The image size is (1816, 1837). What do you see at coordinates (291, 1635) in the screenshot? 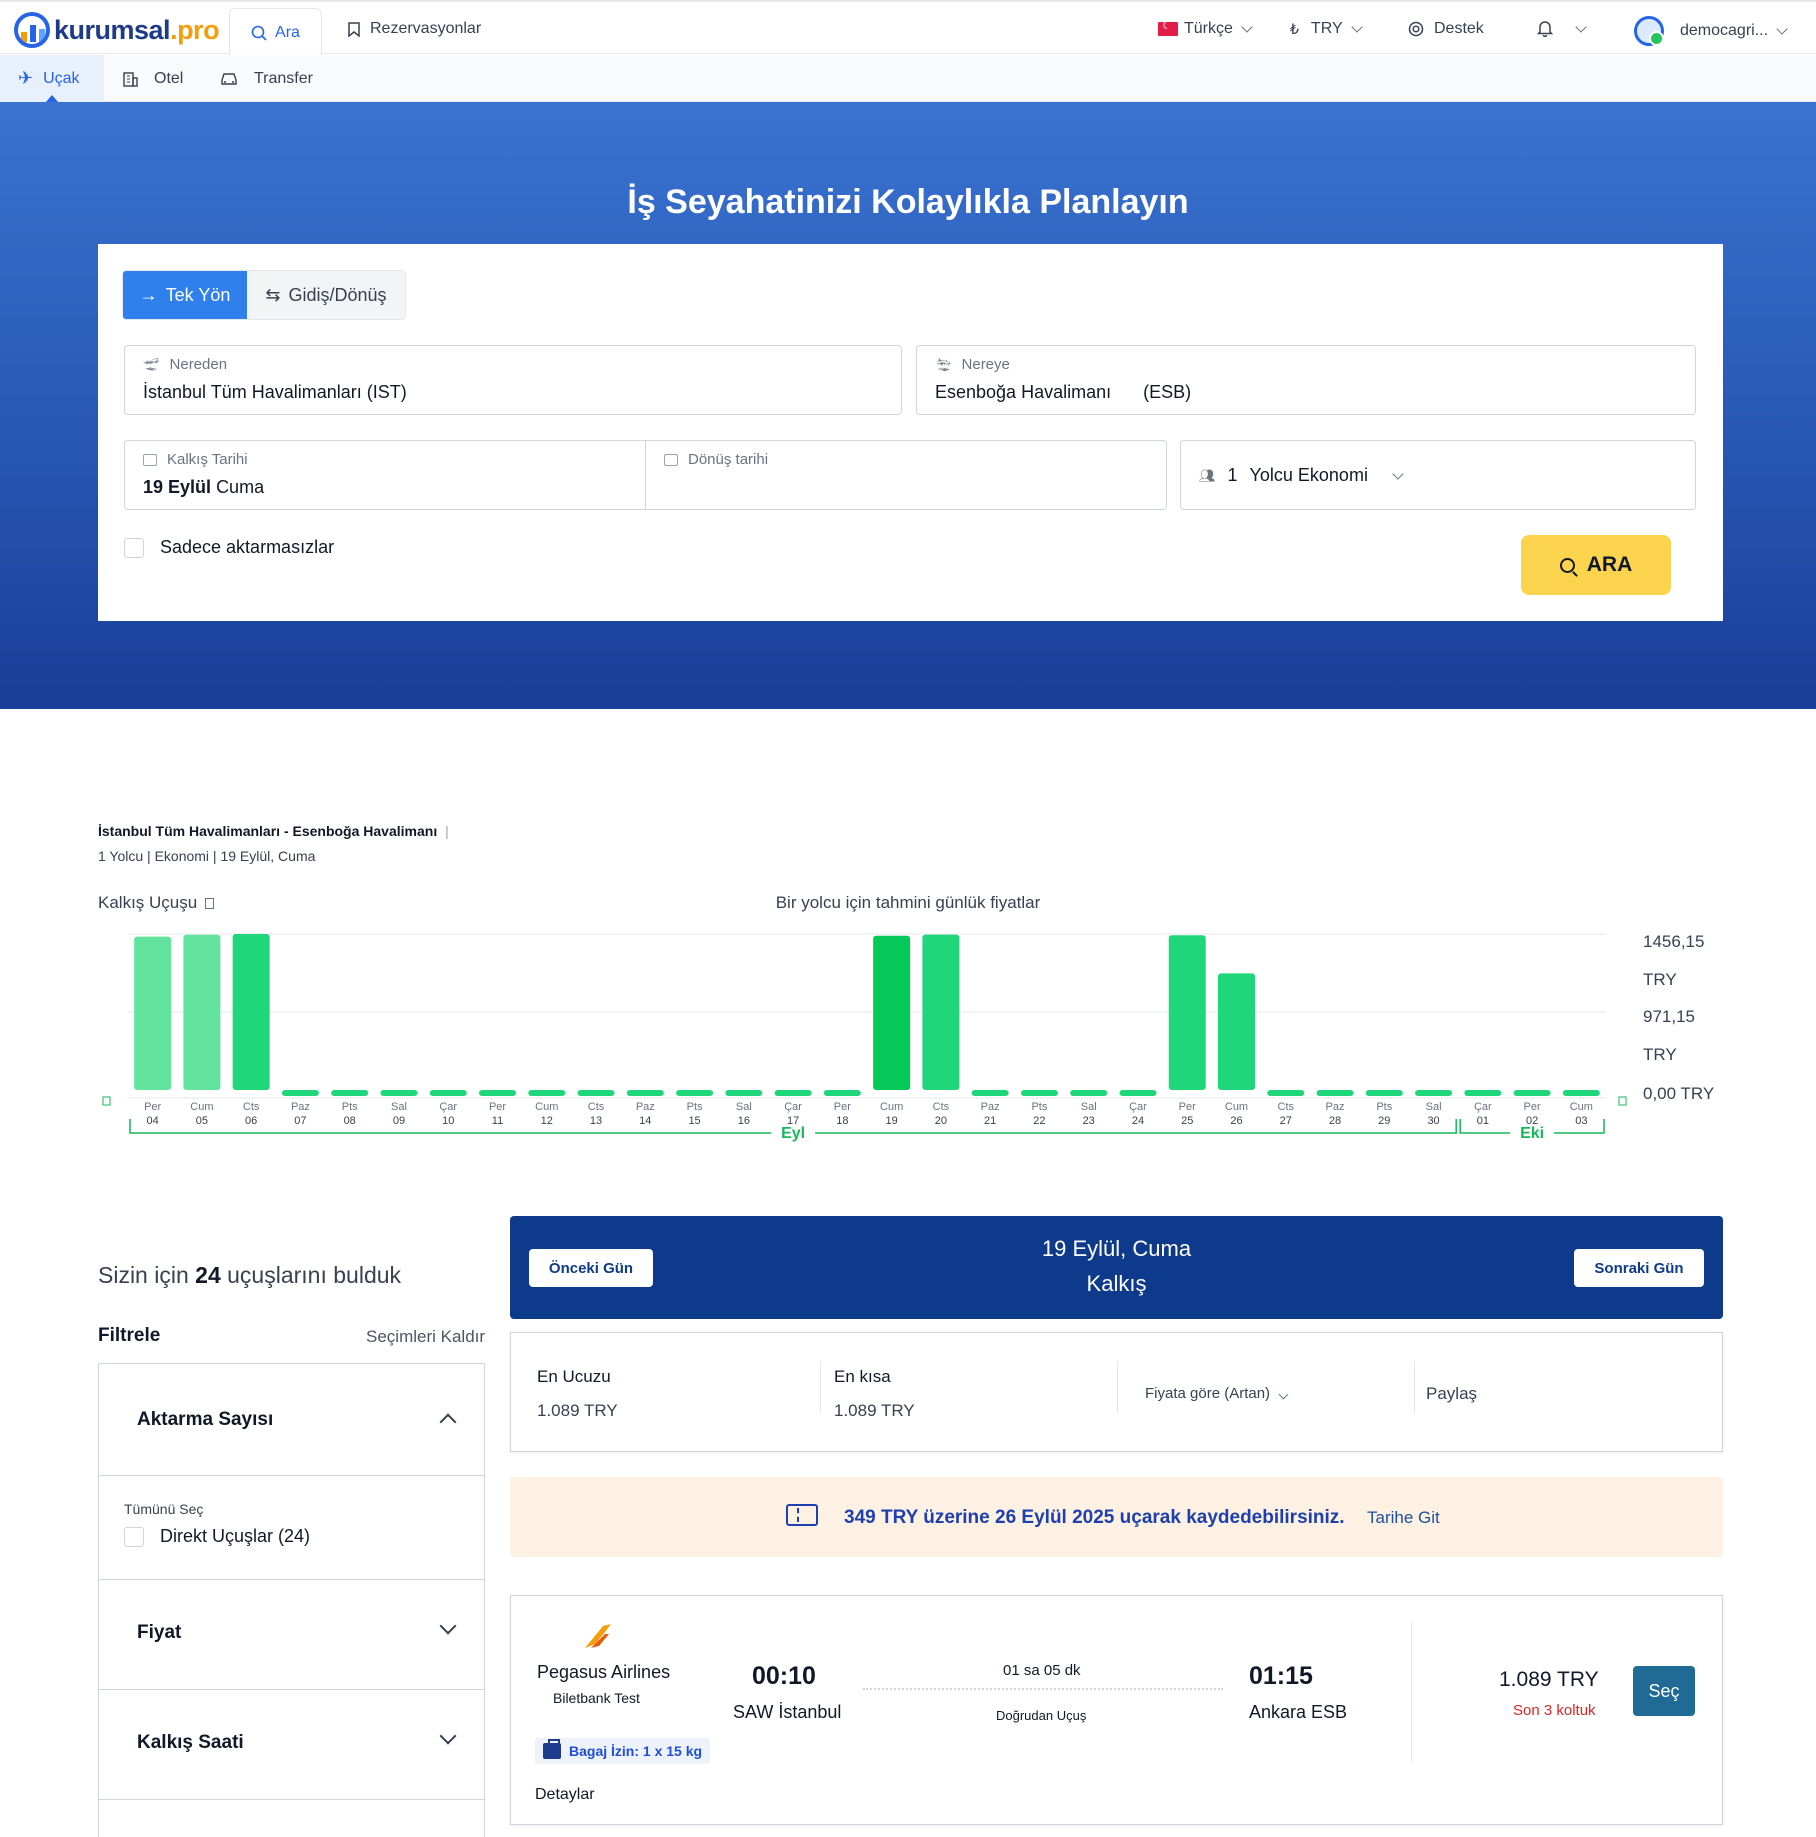
I see `filter-price-header: Fiyat` at bounding box center [291, 1635].